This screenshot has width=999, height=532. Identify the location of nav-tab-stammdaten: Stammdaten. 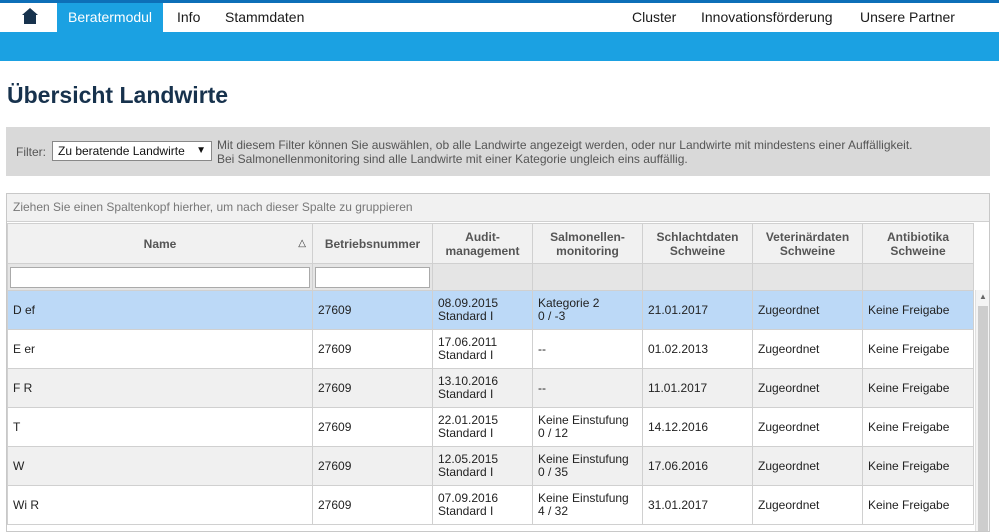
(264, 17).